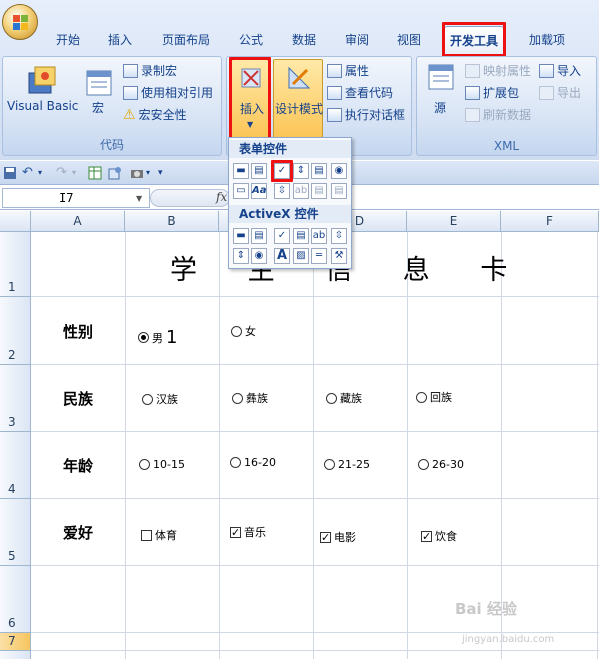 This screenshot has width=599, height=659. I want to click on run-dialog-button: 执行对话框, so click(366, 114).